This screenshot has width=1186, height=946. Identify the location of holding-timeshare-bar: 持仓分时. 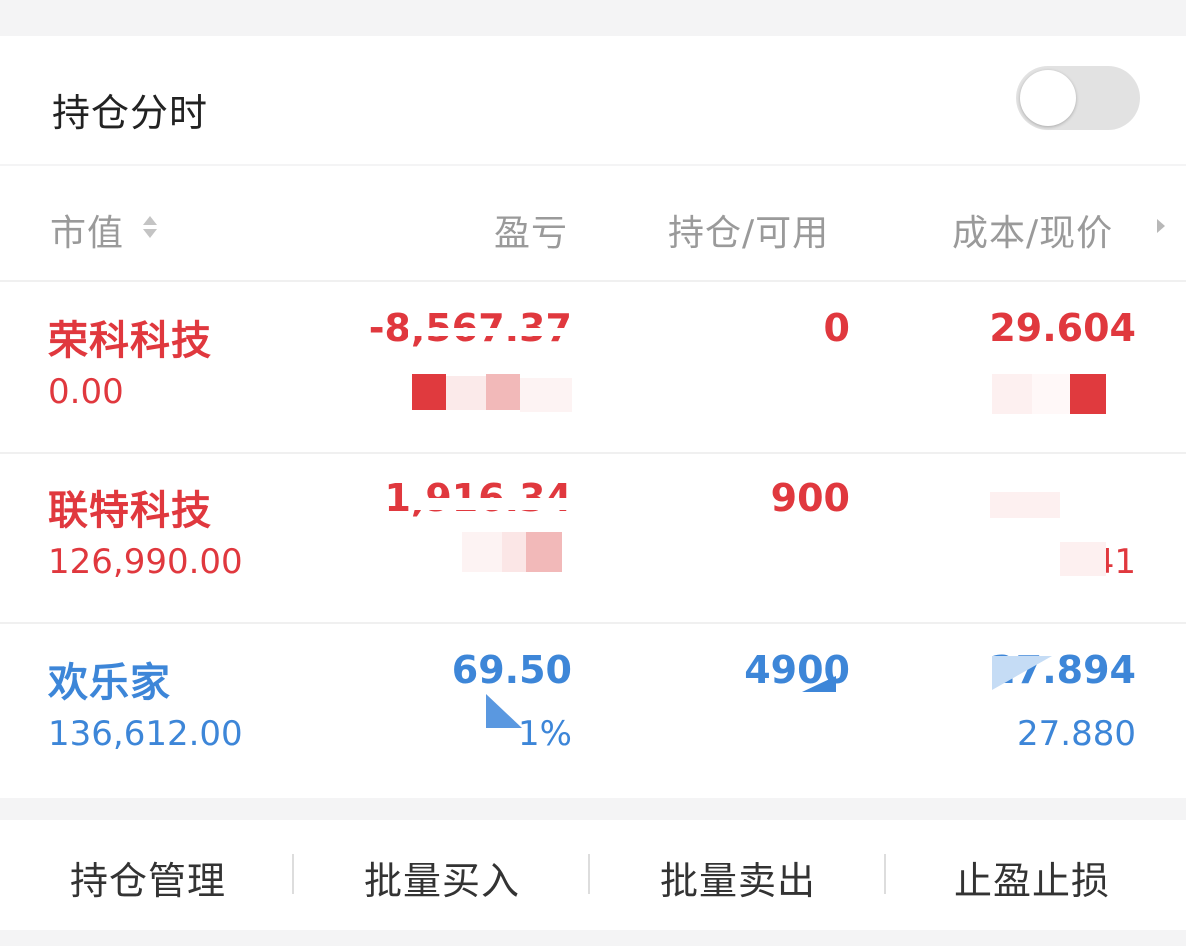
(593, 100).